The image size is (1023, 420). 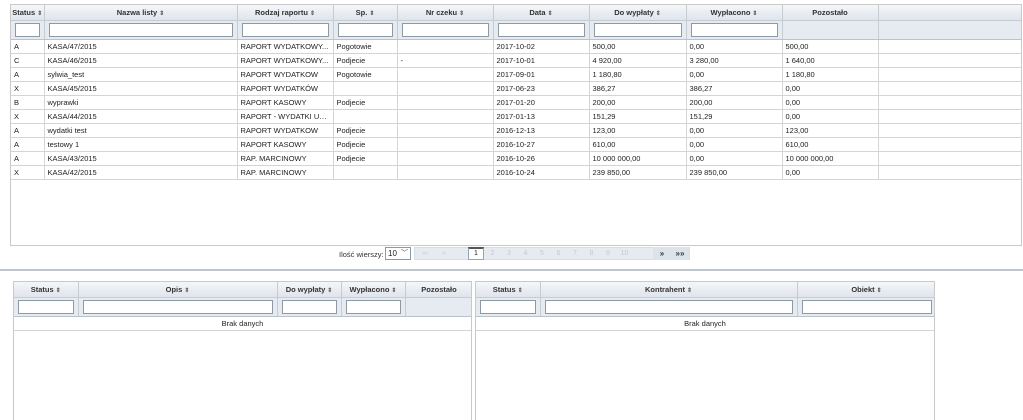 I want to click on contractors-empty-message: Brak danych, so click(x=705, y=324).